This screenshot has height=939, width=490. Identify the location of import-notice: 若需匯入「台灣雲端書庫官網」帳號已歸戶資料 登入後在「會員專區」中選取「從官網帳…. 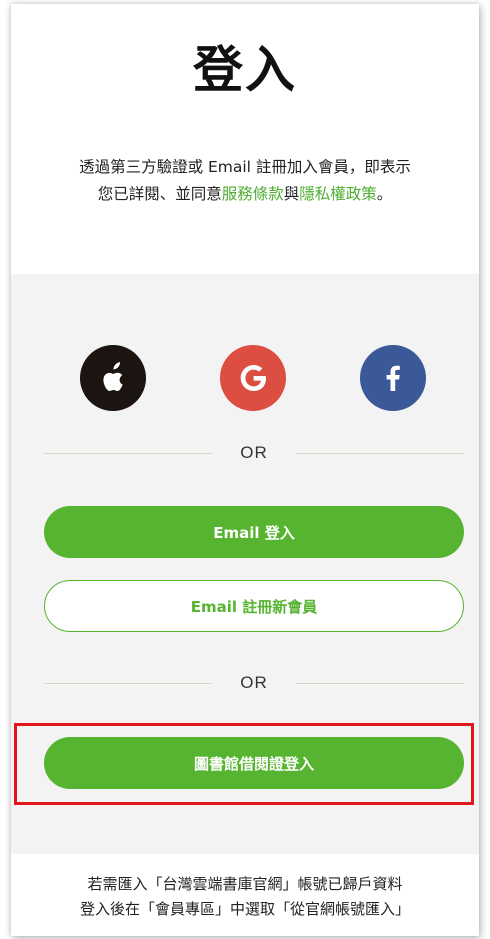
(245, 897).